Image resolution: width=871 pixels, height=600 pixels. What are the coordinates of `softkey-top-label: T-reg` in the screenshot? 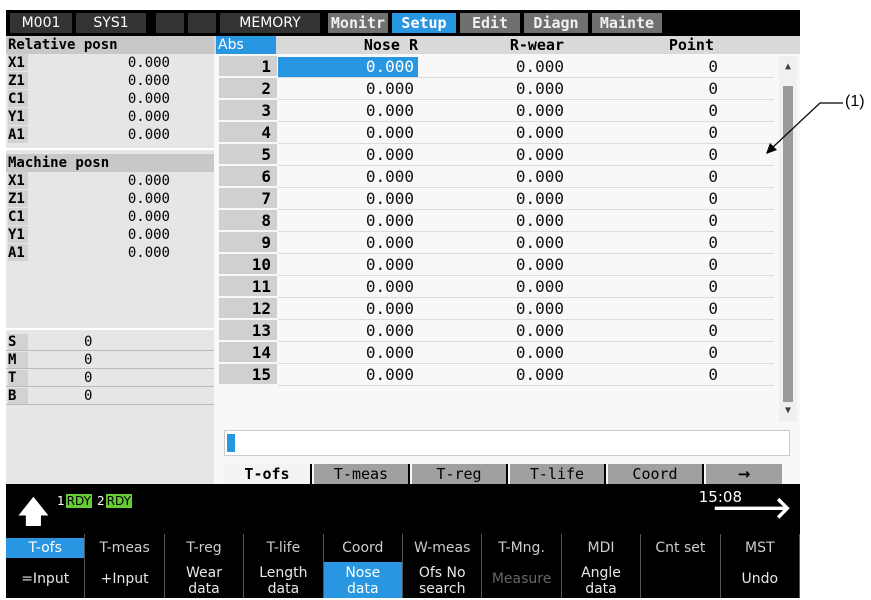 It's located at (204, 548).